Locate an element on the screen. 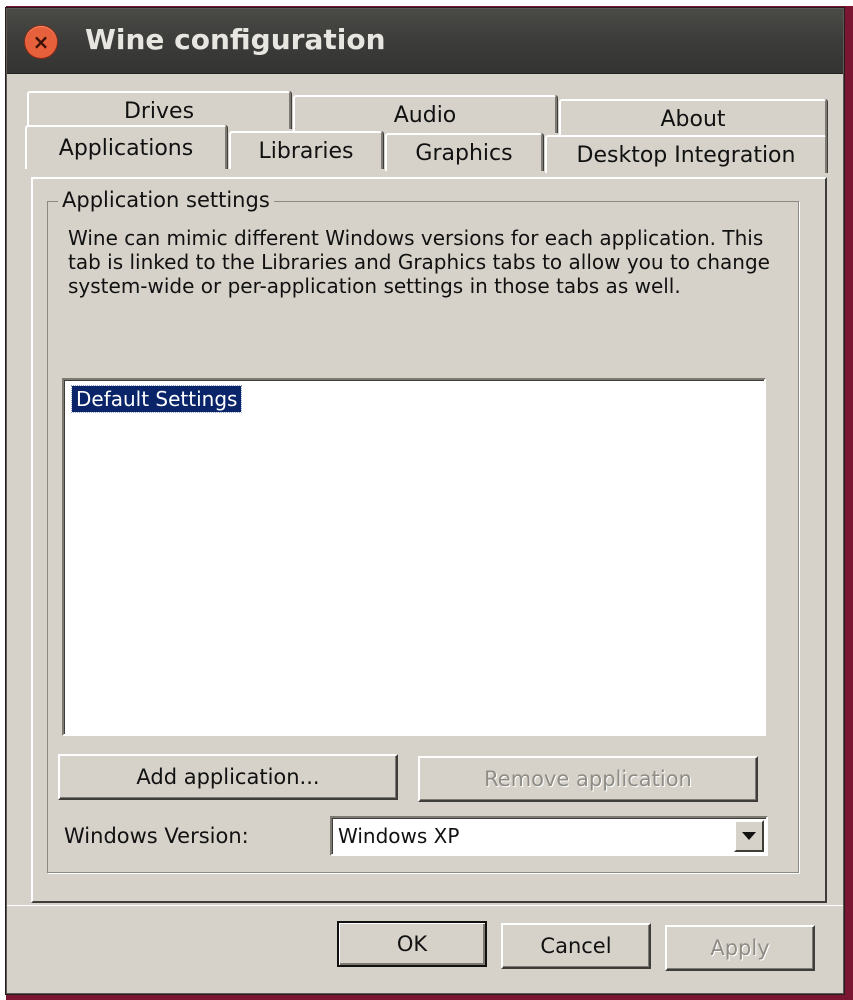 Image resolution: width=853 pixels, height=1000 pixels. dropdown-button is located at coordinates (749, 836).